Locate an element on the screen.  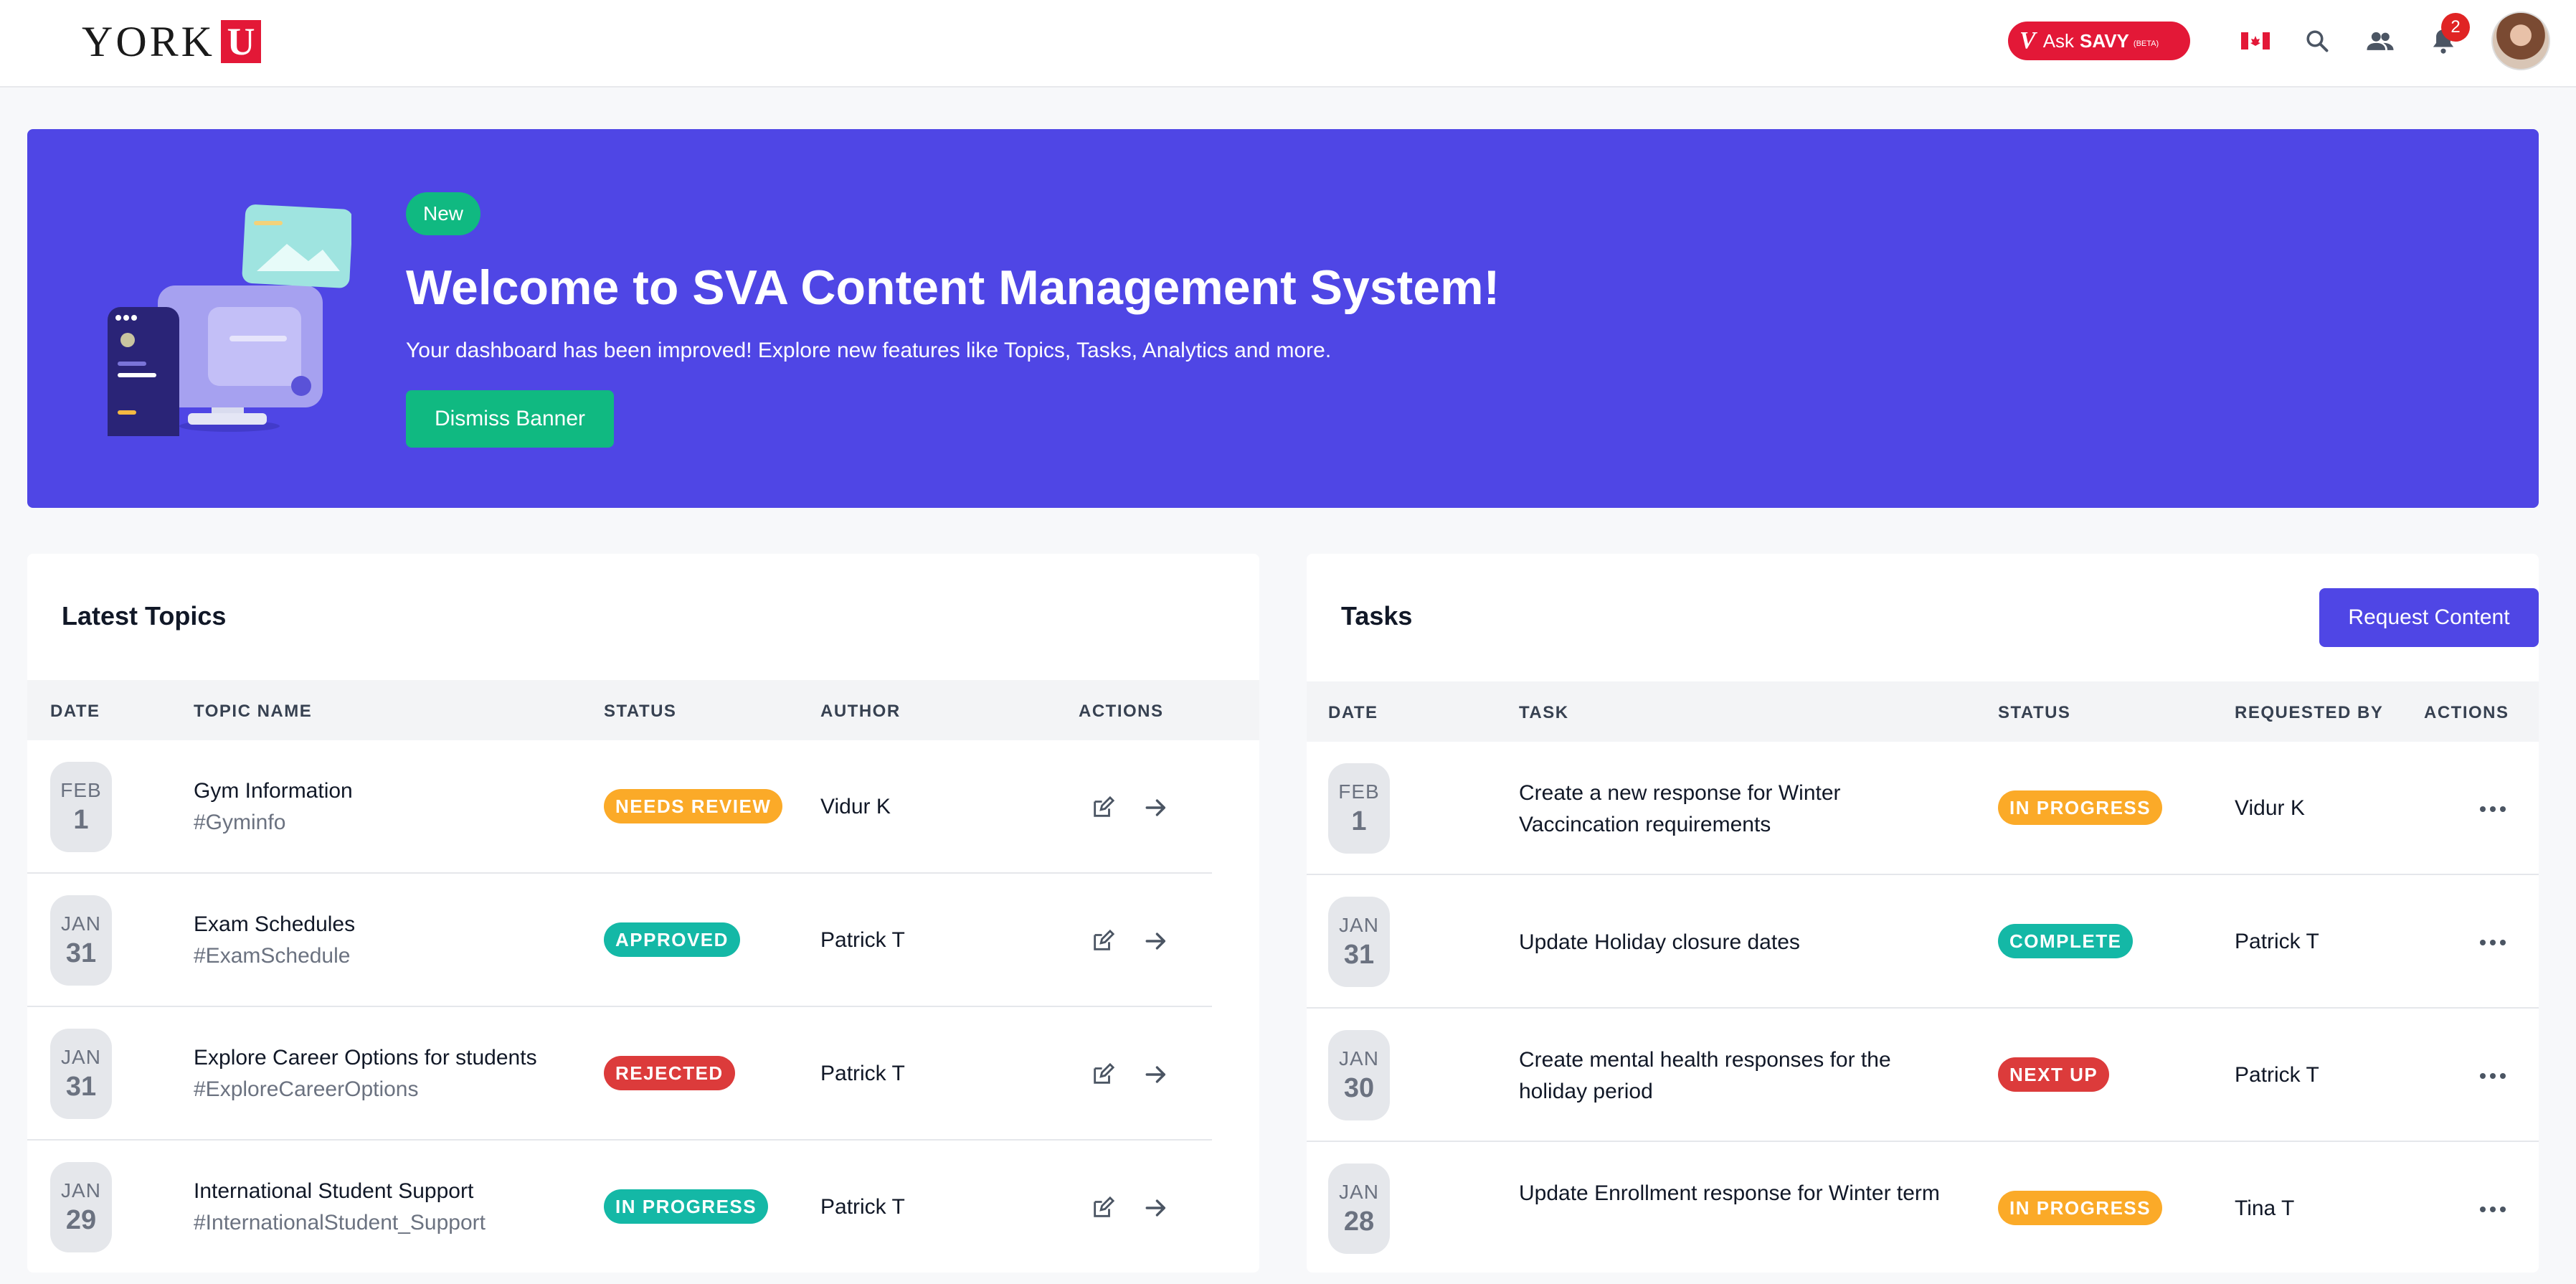
york-u-logo: YORK U is located at coordinates (172, 41).